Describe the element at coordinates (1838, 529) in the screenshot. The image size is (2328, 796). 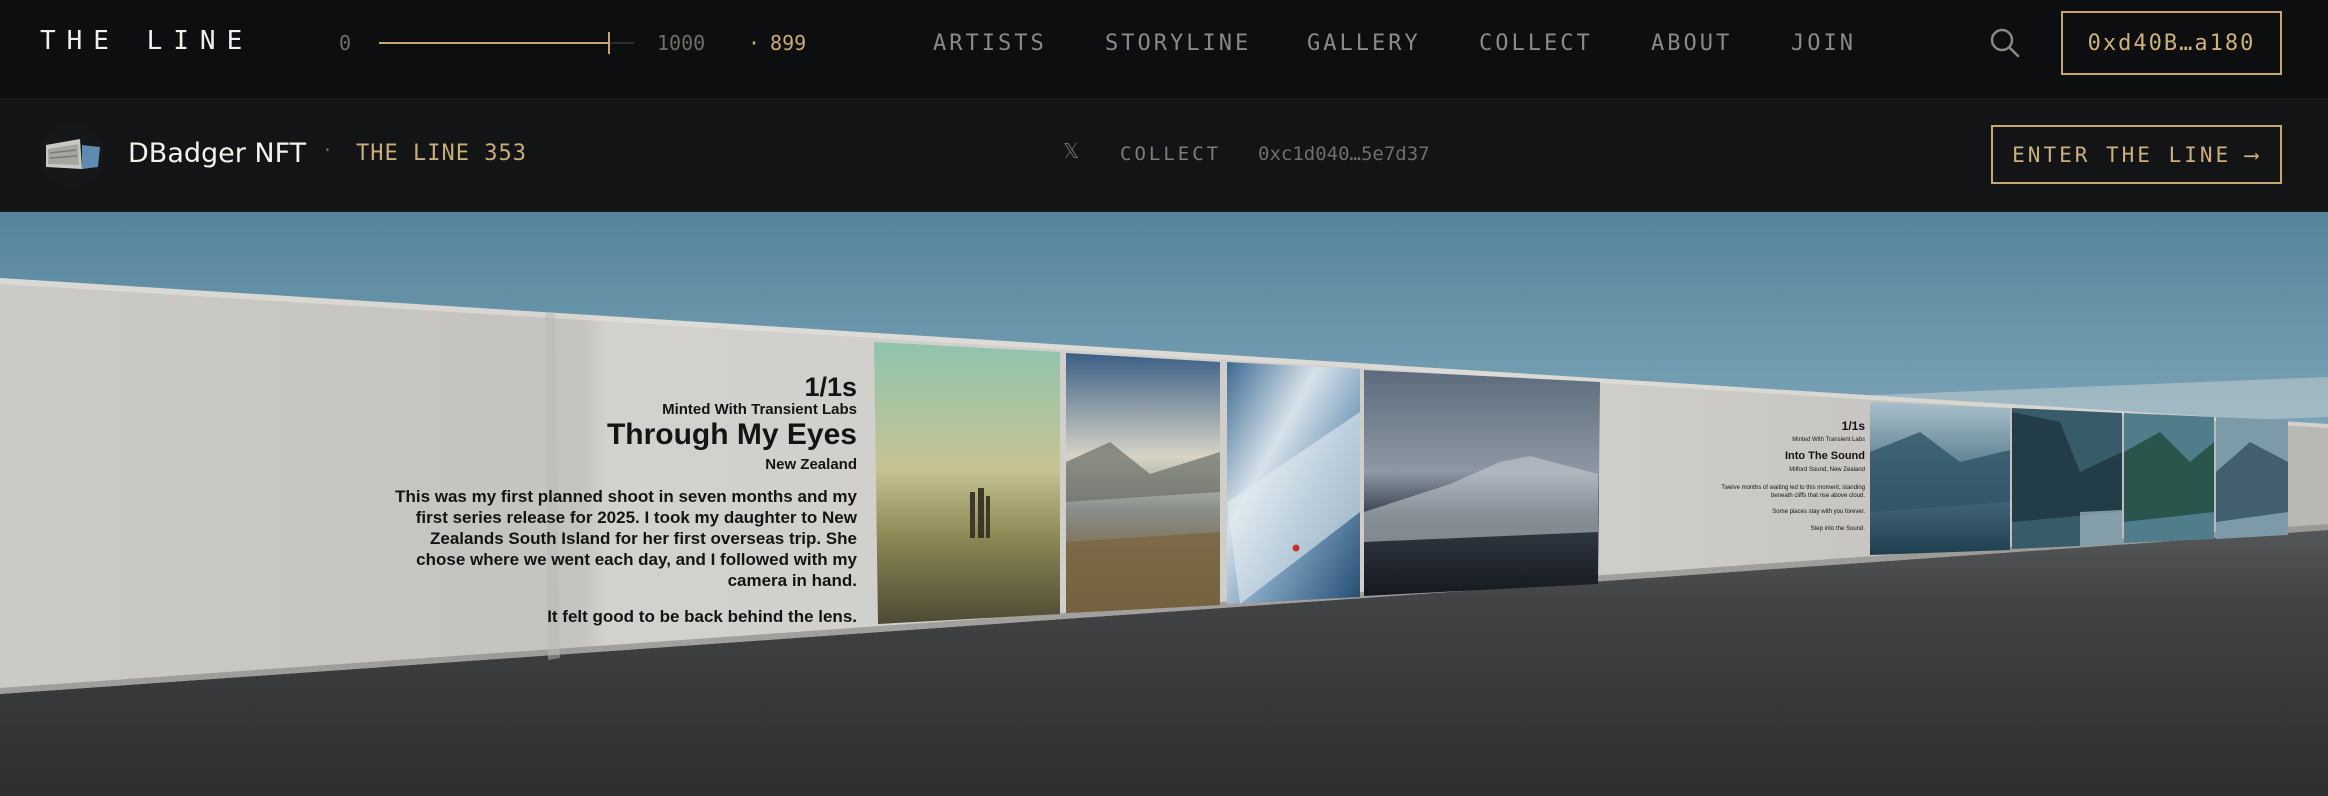
I see `panel-second-line-b: Step into the Sound.` at that location.